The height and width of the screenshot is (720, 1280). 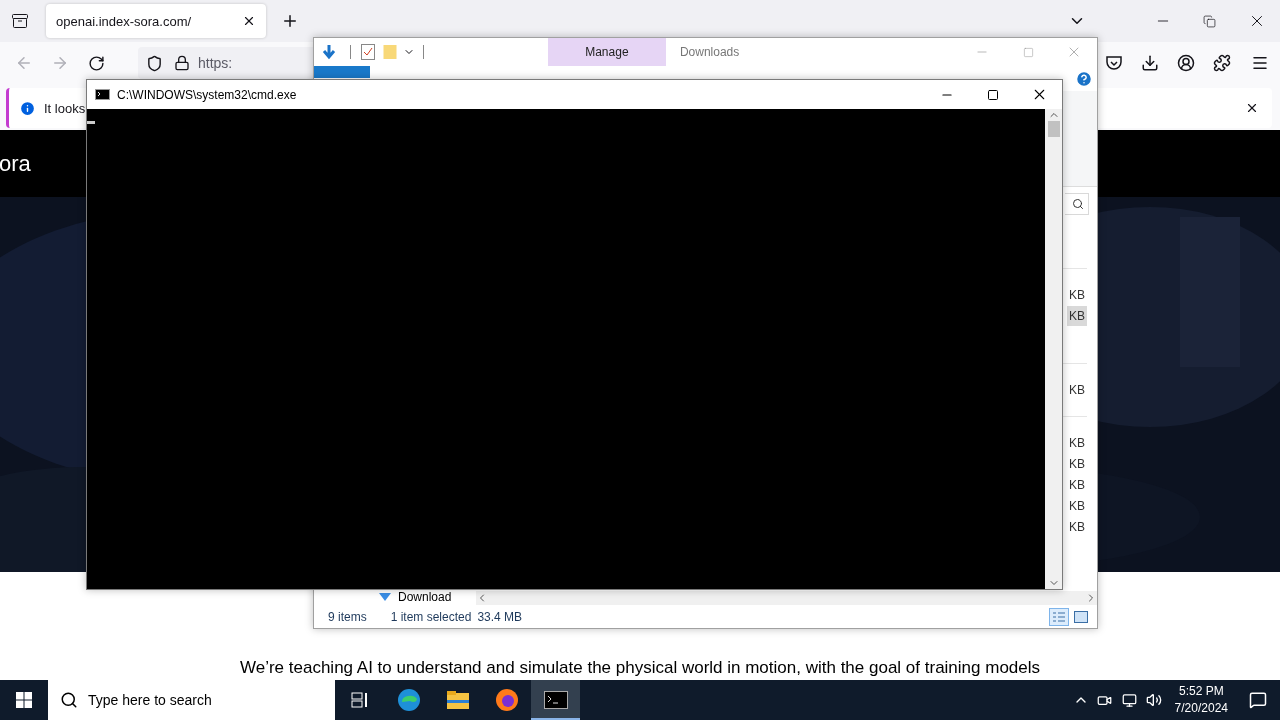 What do you see at coordinates (207, 94) in the screenshot?
I see `window-title: C:\WINDOWS\system32\cmd.exe` at bounding box center [207, 94].